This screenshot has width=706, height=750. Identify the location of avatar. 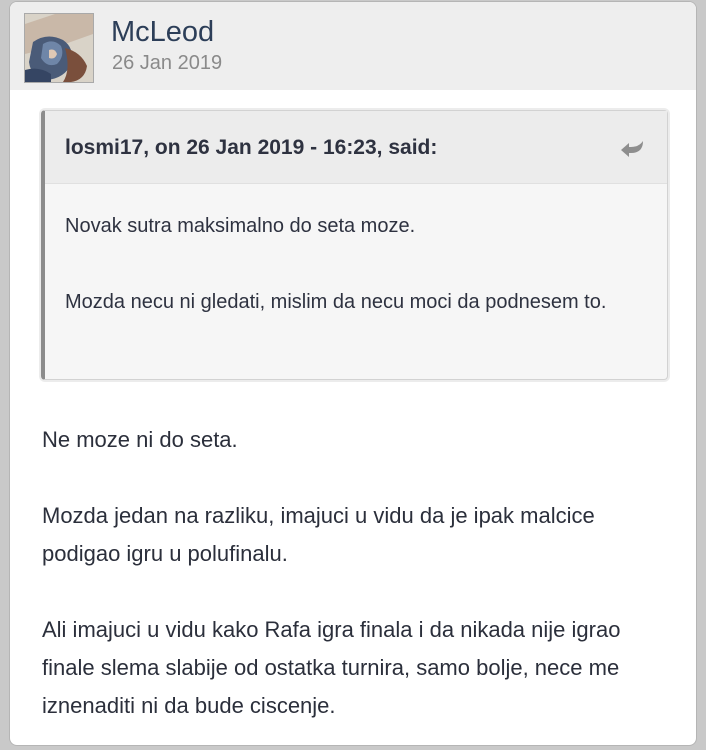
(59, 48).